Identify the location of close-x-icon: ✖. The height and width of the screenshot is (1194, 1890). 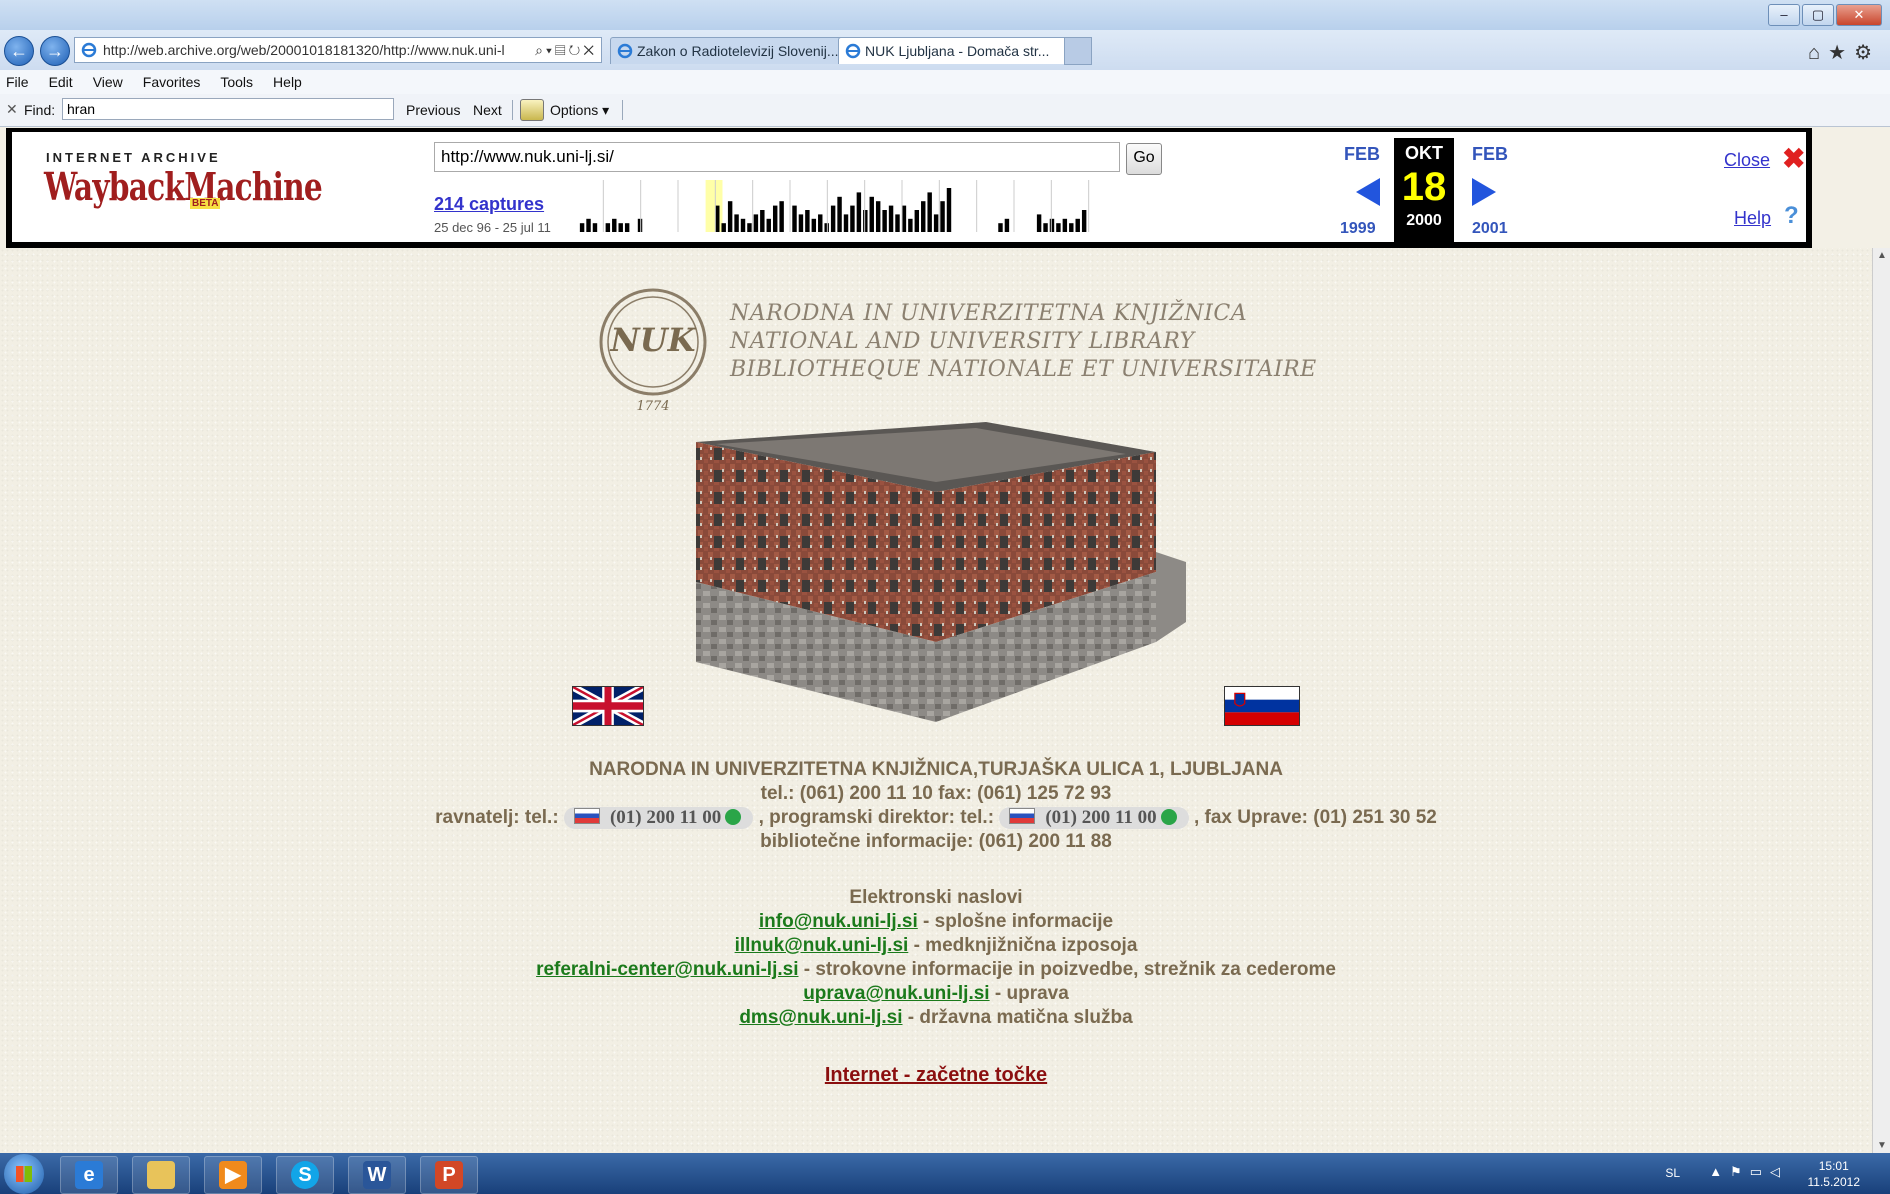
(1793, 158).